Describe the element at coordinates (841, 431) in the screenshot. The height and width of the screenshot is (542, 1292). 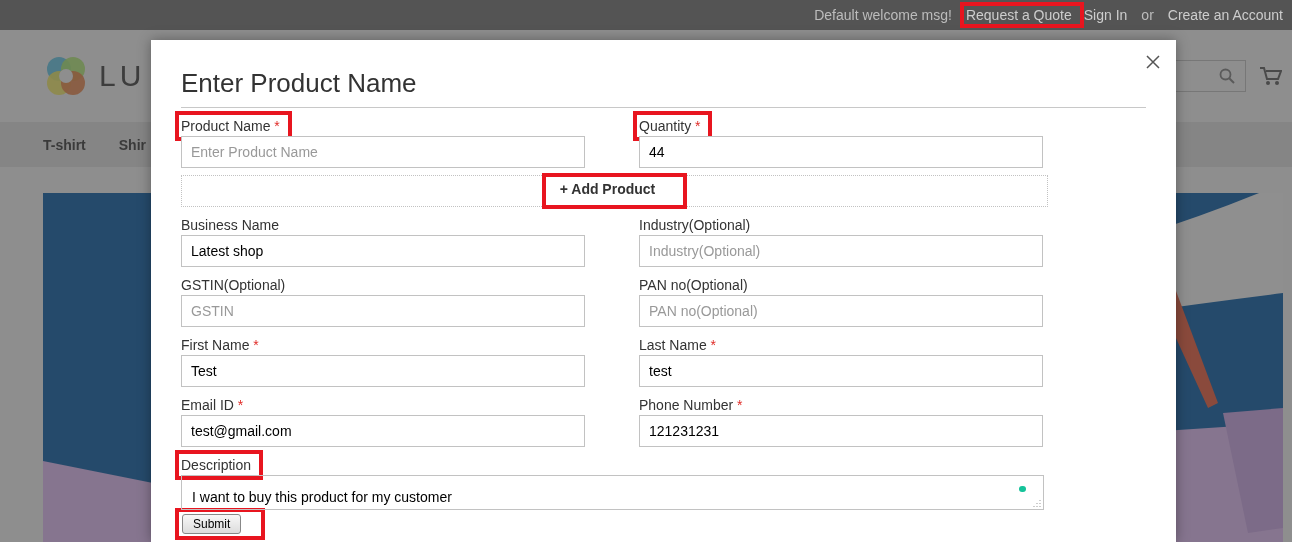
I see `input-field: 121231231` at that location.